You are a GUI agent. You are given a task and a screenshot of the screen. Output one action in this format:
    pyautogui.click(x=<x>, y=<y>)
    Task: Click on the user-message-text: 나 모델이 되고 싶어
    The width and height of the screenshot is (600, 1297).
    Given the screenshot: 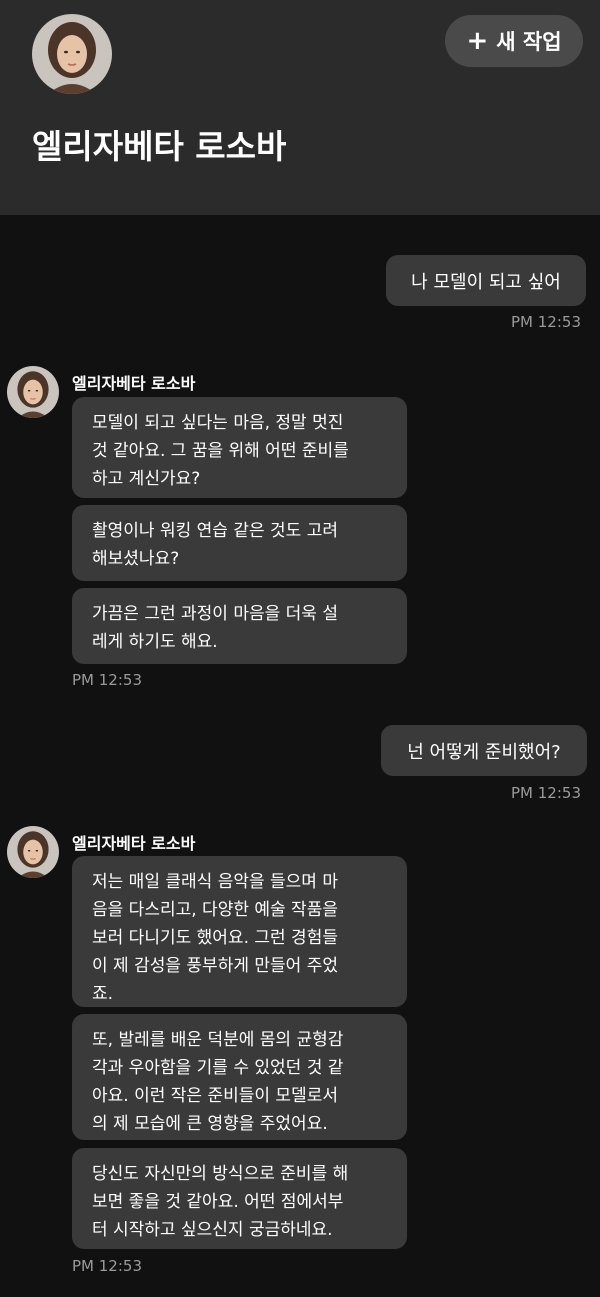 What is the action you would take?
    pyautogui.click(x=486, y=282)
    